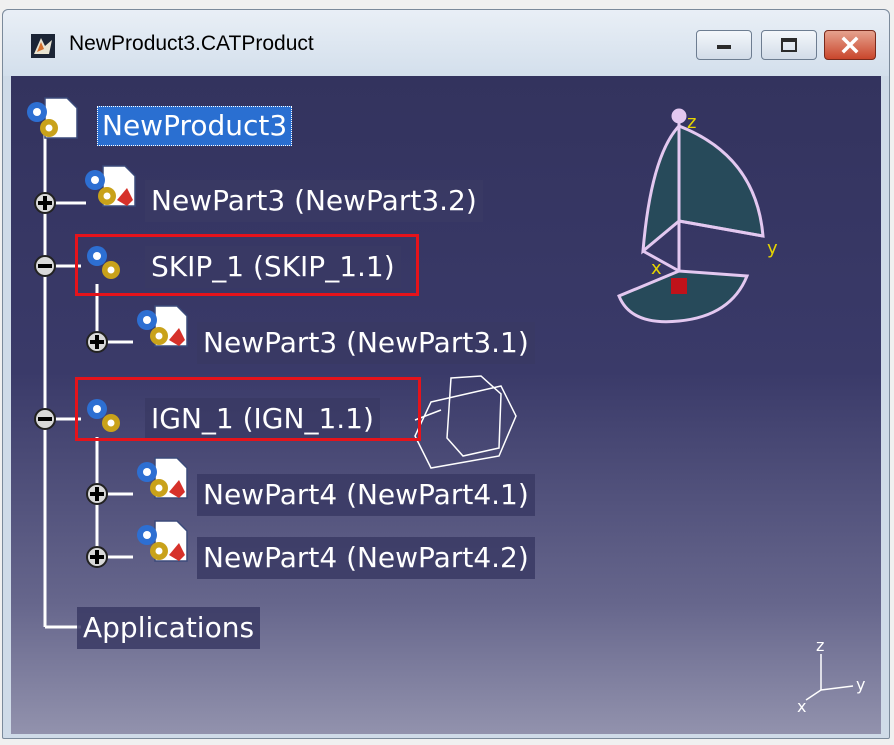  What do you see at coordinates (191, 43) in the screenshot?
I see `window-title: NewProduct3.CATProduct` at bounding box center [191, 43].